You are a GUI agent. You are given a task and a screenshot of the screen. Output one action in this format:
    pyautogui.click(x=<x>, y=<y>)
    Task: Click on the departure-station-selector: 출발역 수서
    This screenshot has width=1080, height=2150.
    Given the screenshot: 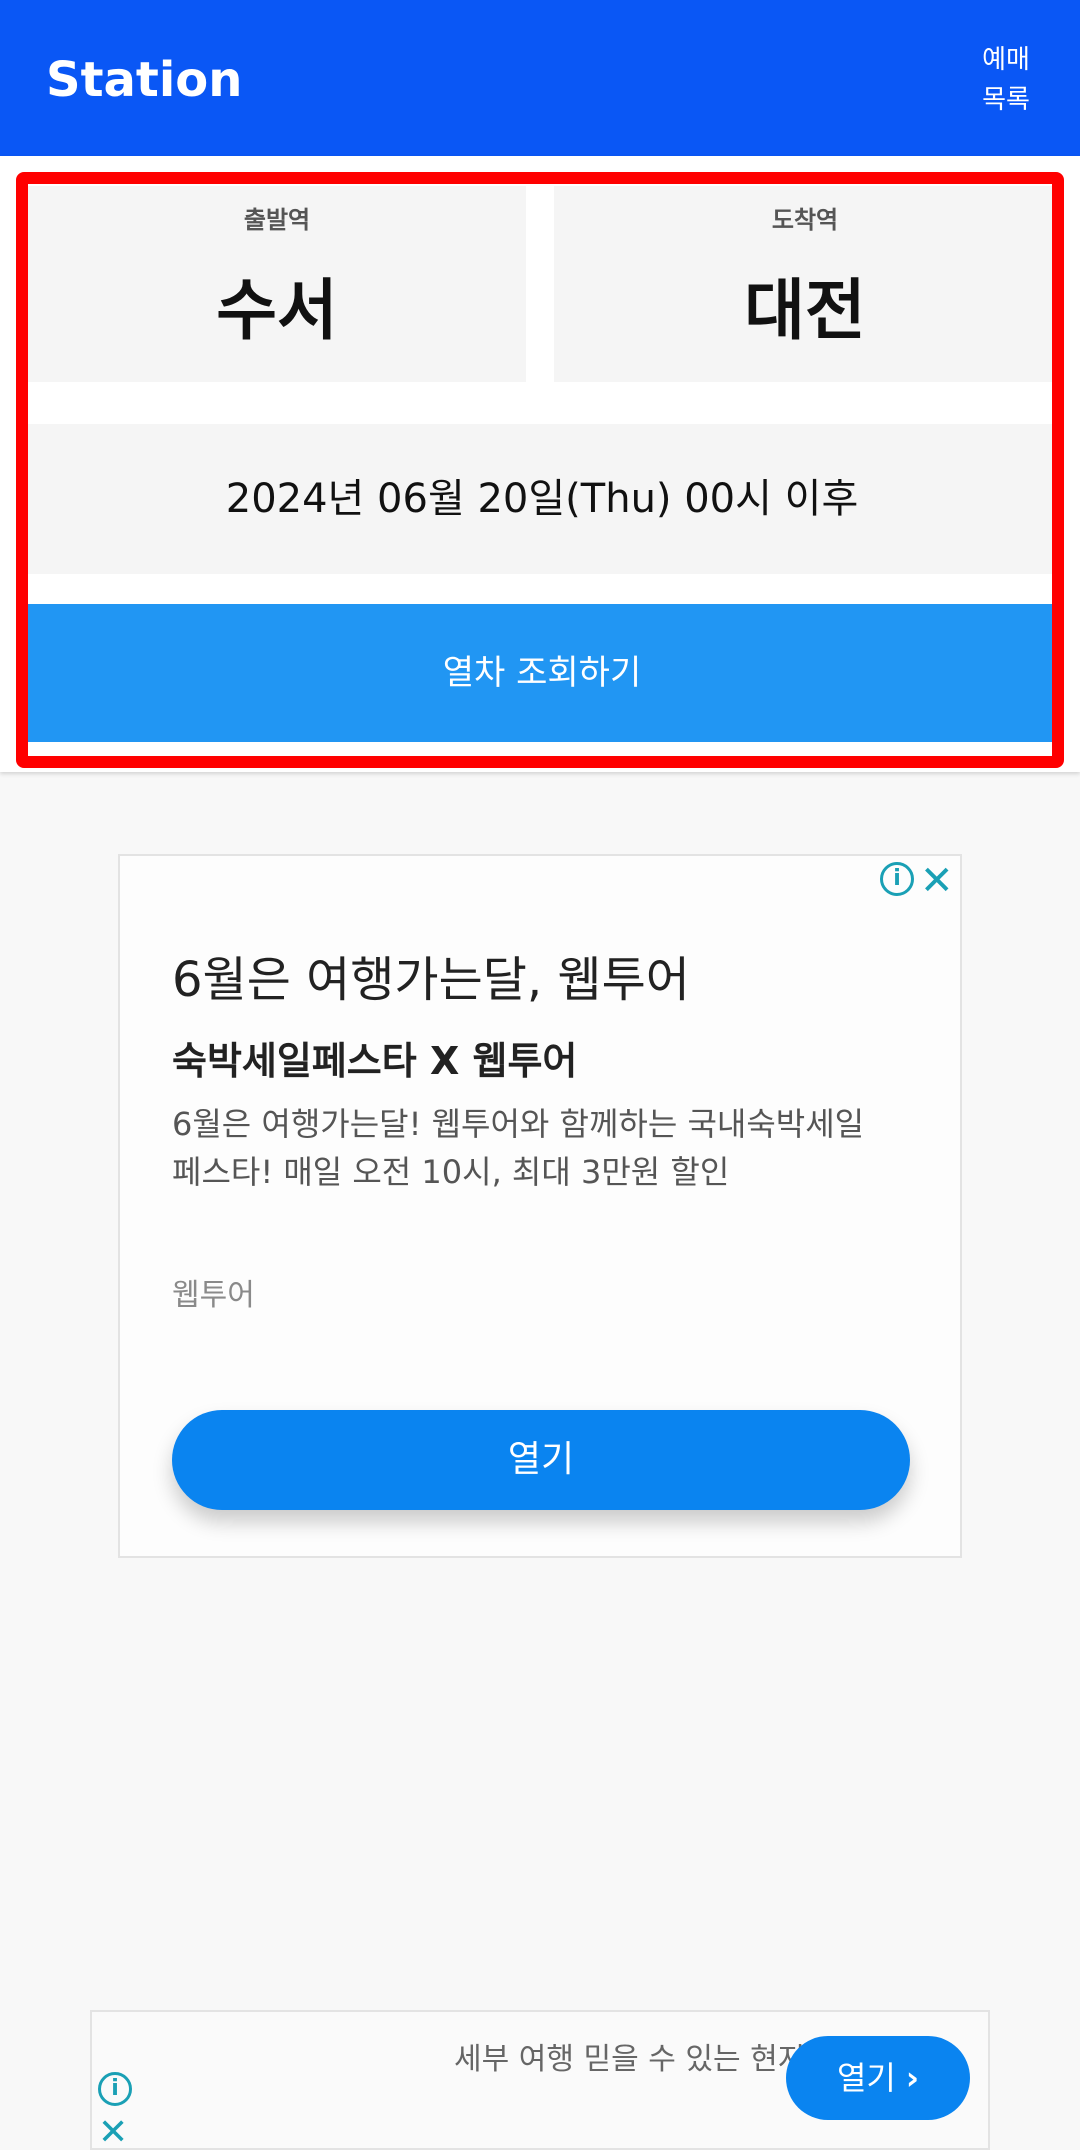 What is the action you would take?
    pyautogui.click(x=277, y=284)
    